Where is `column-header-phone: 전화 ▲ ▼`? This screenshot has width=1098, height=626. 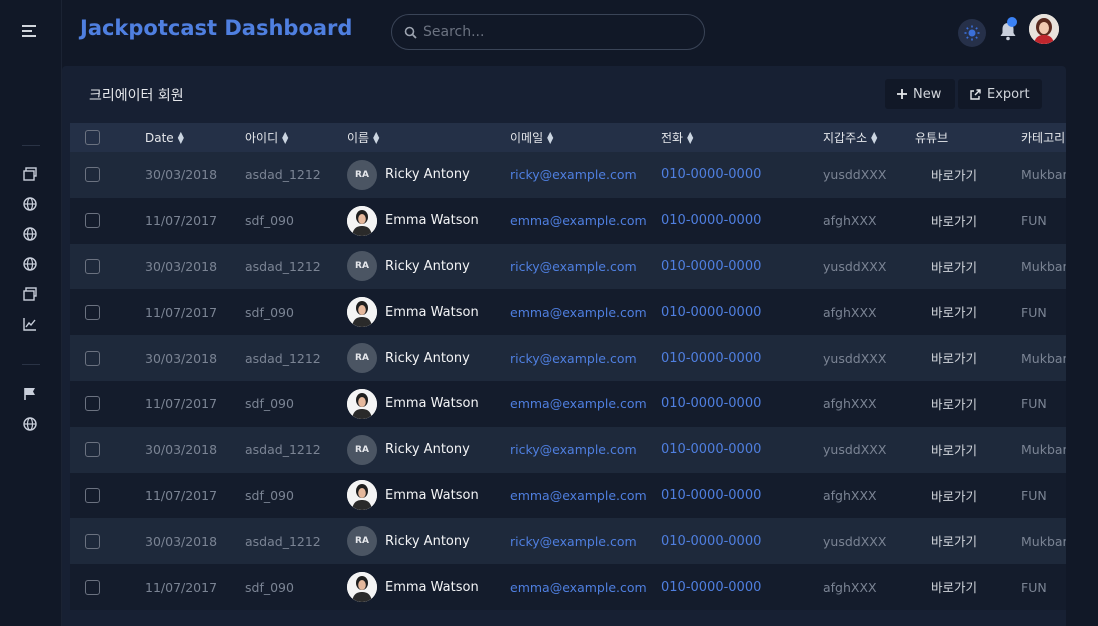 column-header-phone: 전화 ▲ ▼ is located at coordinates (677, 137).